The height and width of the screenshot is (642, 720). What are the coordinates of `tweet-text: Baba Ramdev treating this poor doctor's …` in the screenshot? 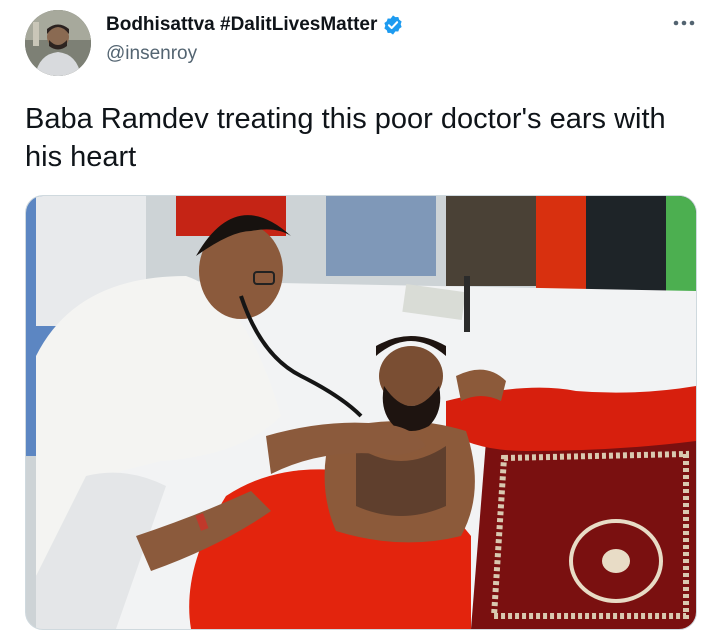 It's located at (345, 138).